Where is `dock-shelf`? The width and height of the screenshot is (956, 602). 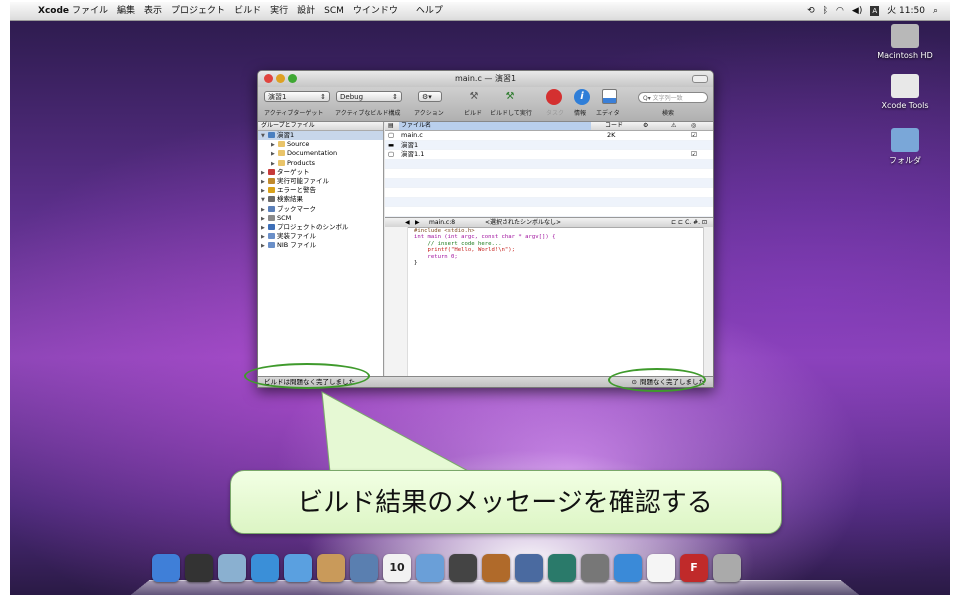 dock-shelf is located at coordinates (495, 587).